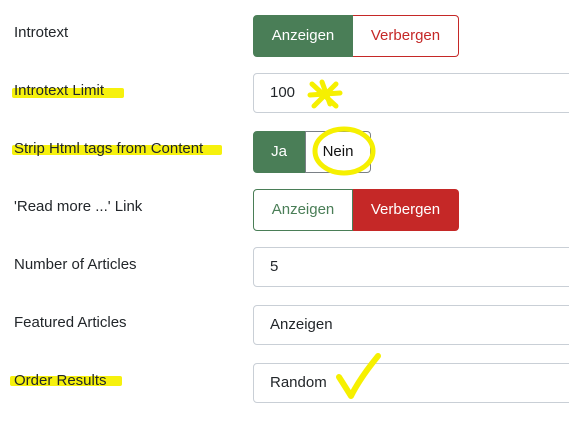 This screenshot has width=569, height=435. What do you see at coordinates (411, 325) in the screenshot?
I see `featured-articles-select: Anzeigen` at bounding box center [411, 325].